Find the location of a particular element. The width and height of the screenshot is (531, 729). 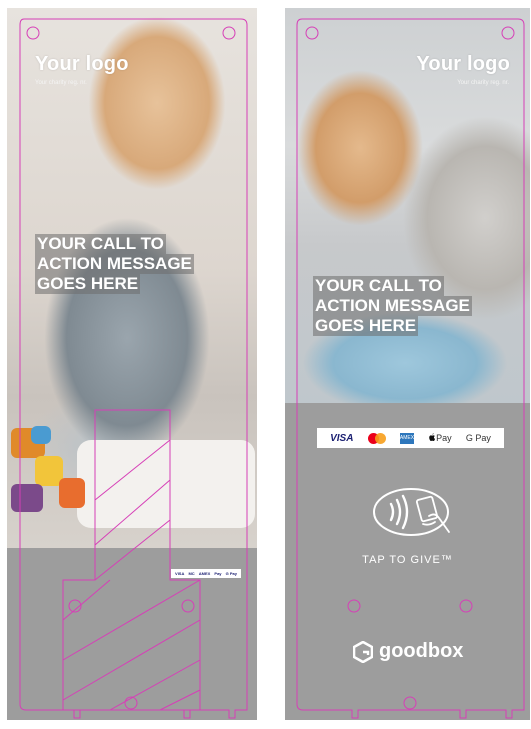

tap-to-give-label: TAP TO GIVE™ is located at coordinates (407, 560).